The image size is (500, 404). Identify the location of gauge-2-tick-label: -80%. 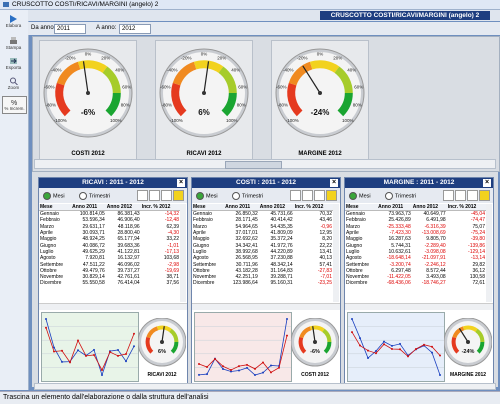
(282, 105).